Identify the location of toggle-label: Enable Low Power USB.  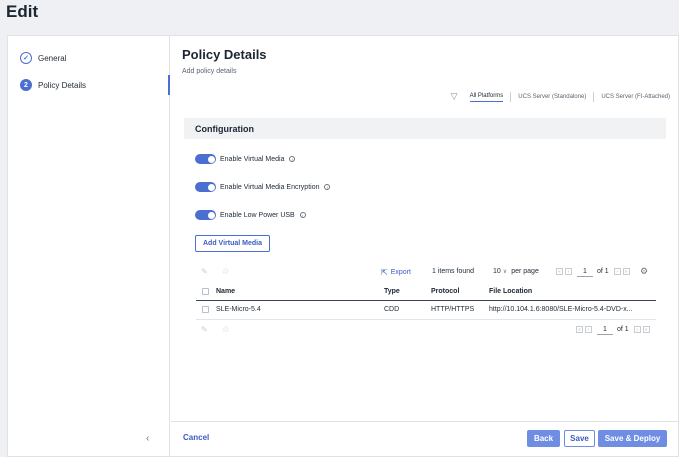
(257, 215).